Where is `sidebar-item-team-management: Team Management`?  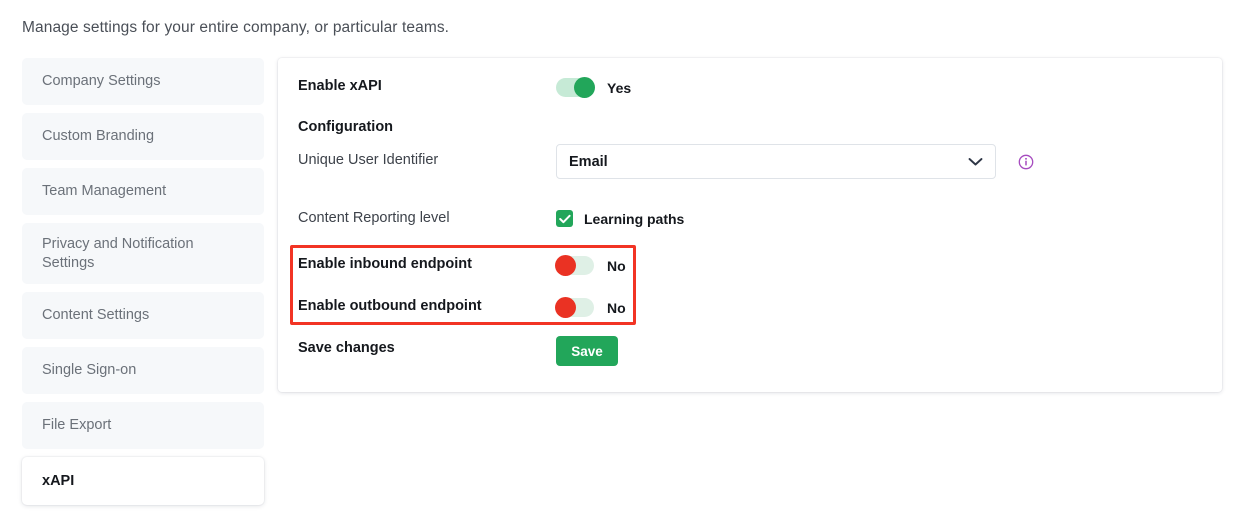
sidebar-item-team-management: Team Management is located at coordinates (143, 191).